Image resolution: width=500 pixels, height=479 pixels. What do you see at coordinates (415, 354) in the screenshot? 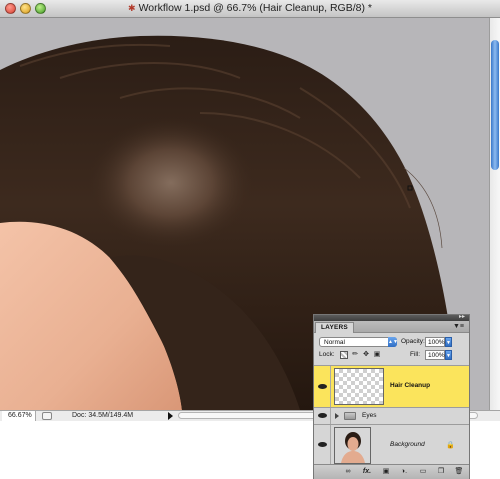
I see `fill-label: Fill:` at bounding box center [415, 354].